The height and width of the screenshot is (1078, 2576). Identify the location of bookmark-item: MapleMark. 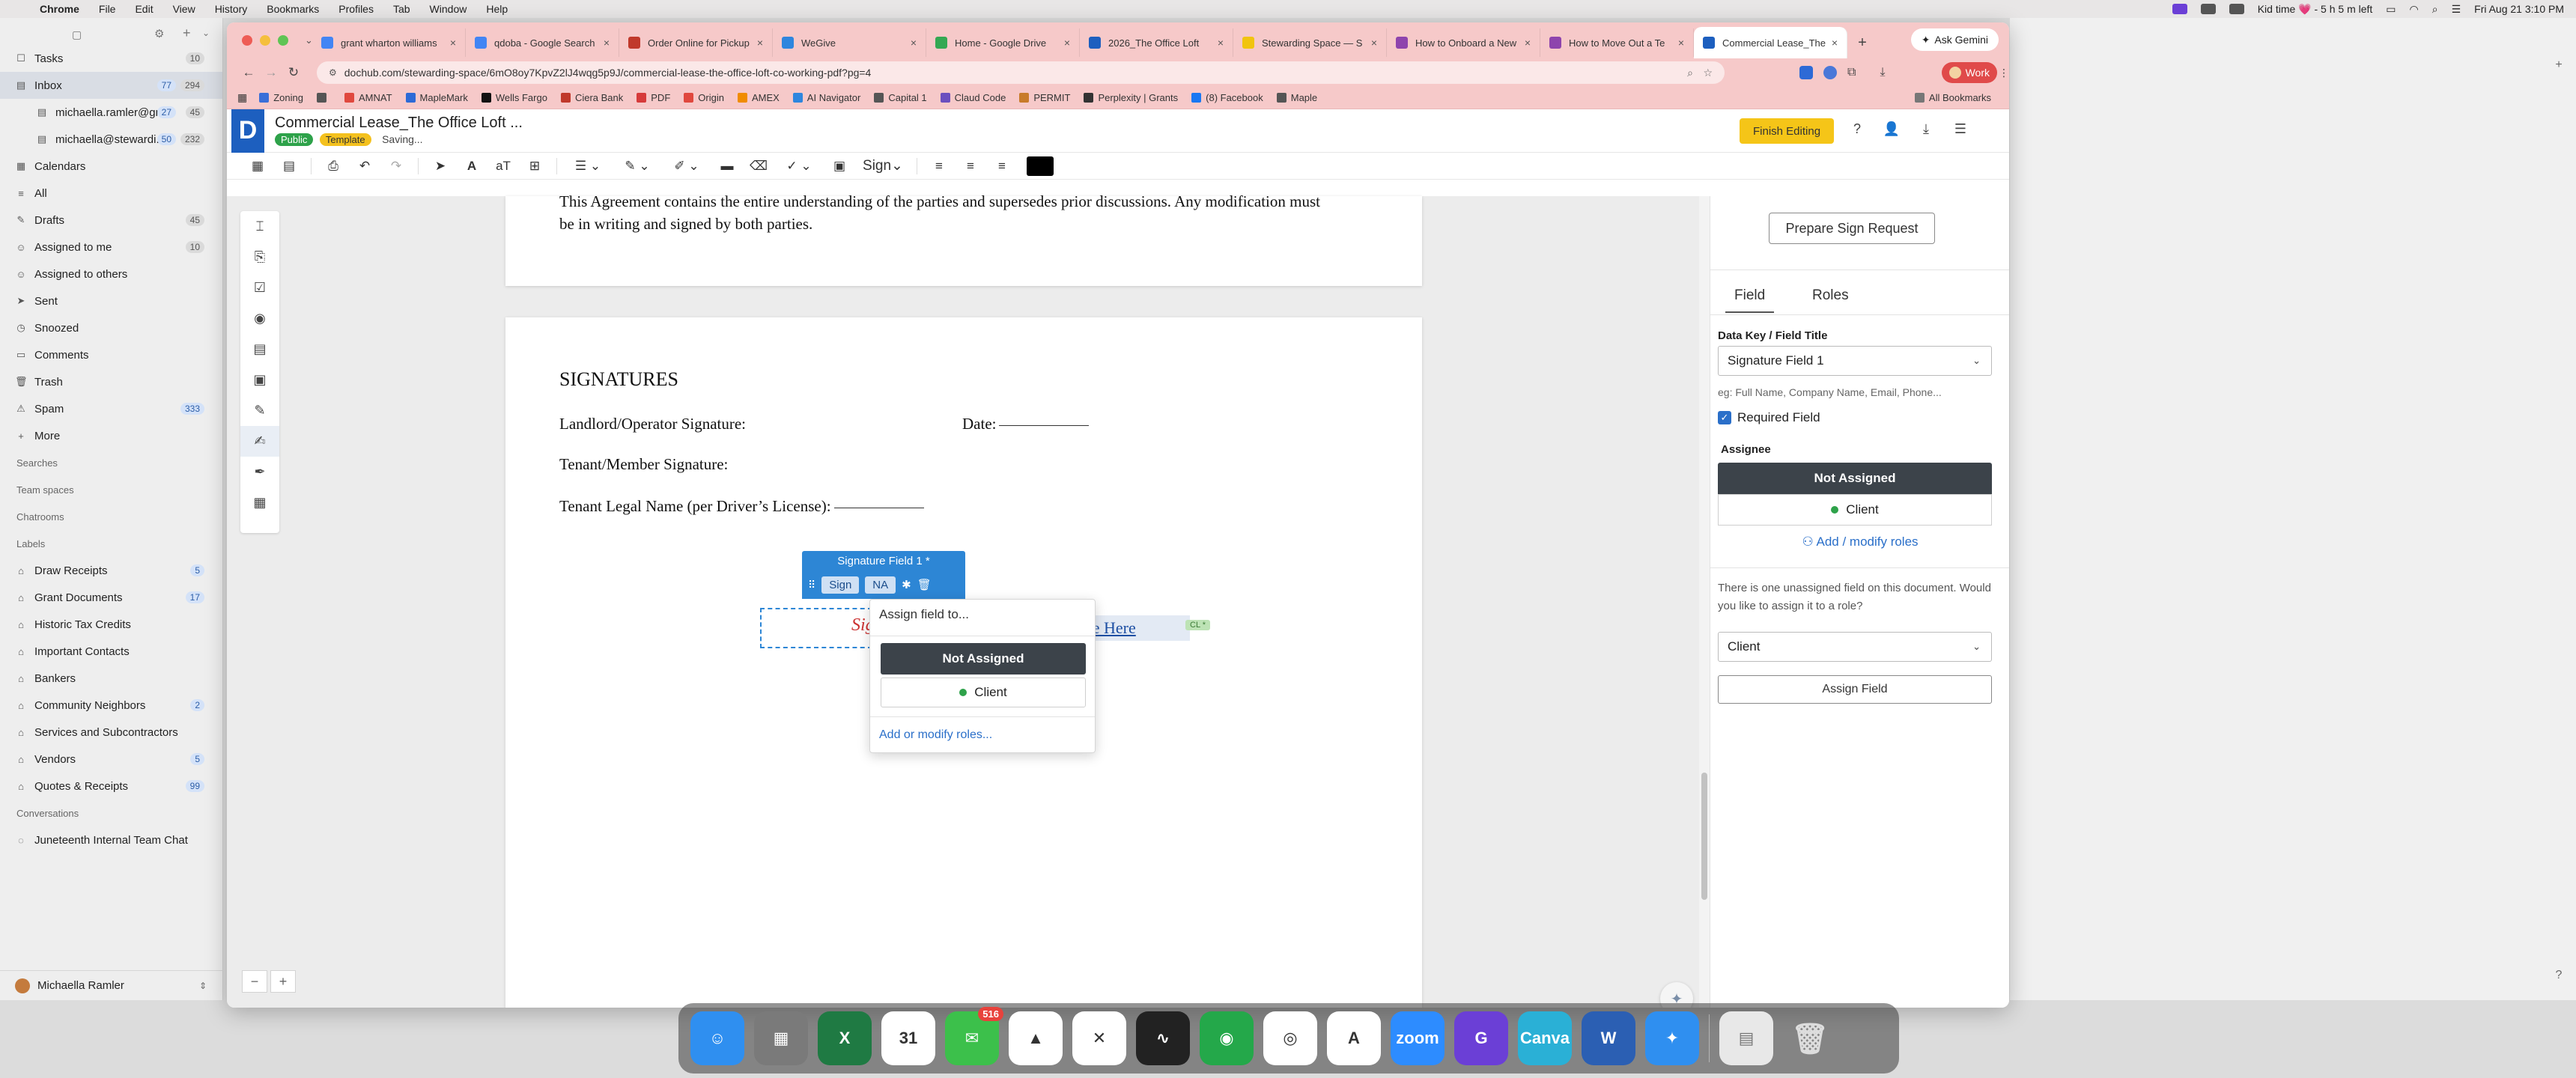
(436, 98).